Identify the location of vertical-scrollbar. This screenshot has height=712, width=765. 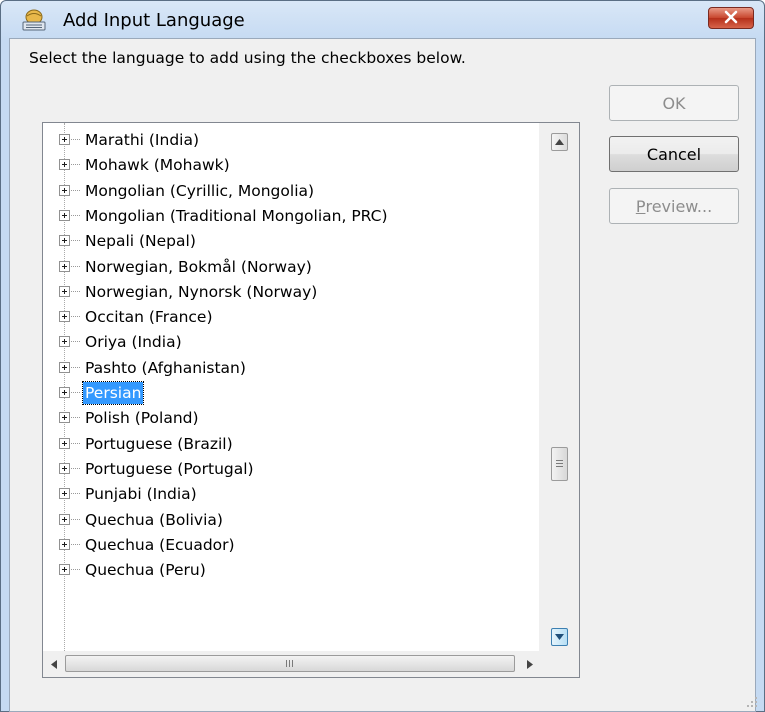
(559, 388).